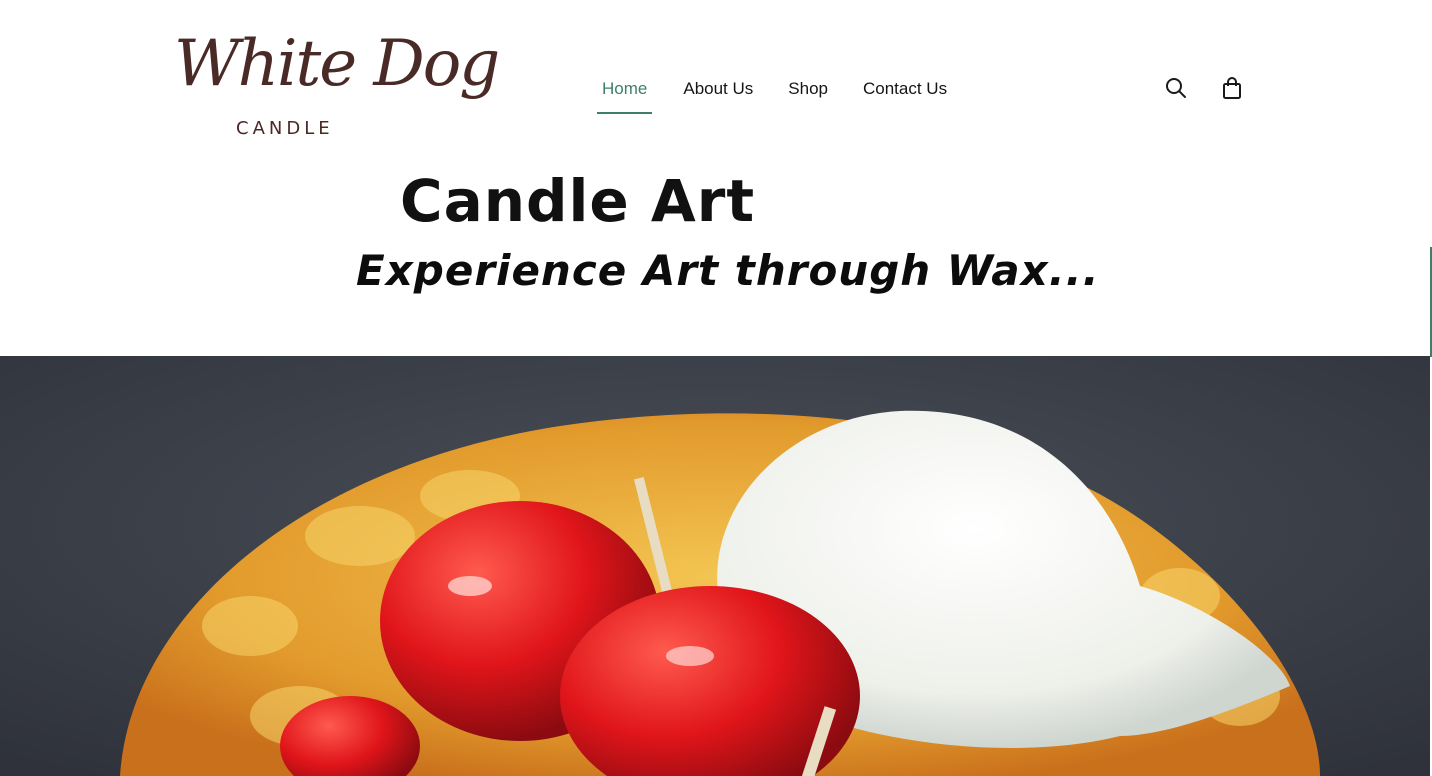 Image resolution: width=1432 pixels, height=776 pixels. I want to click on nav-home: Home, so click(625, 96).